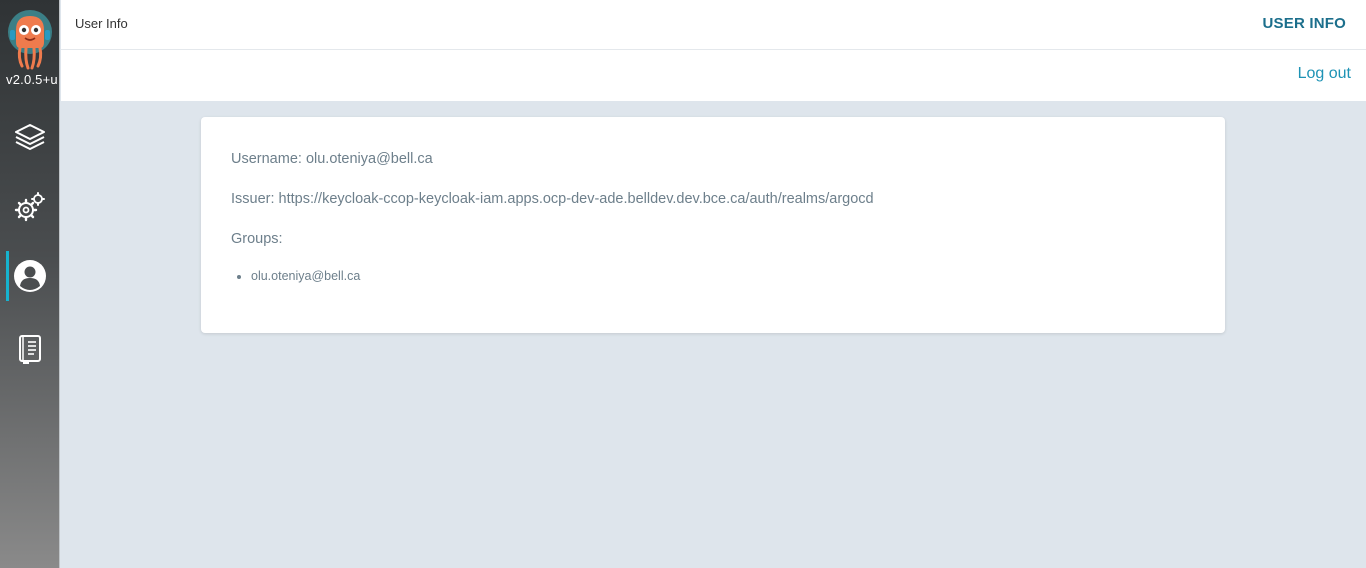 The height and width of the screenshot is (568, 1366). I want to click on user-info-link: USER INFO, so click(1304, 23).